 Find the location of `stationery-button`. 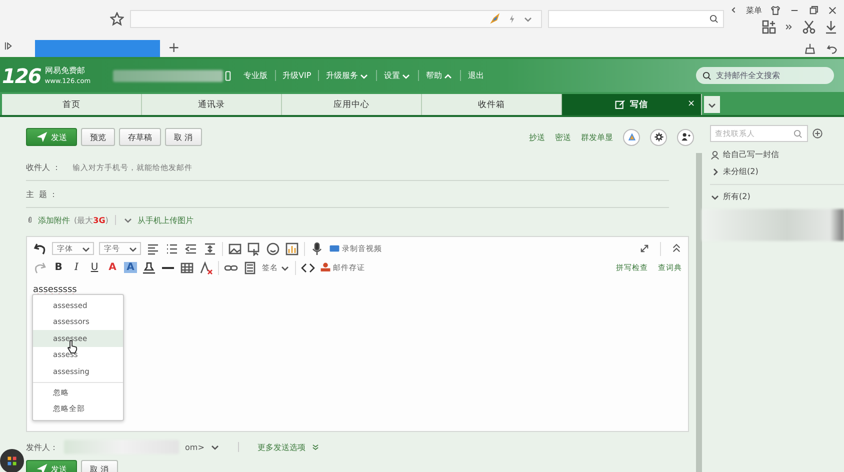

stationery-button is located at coordinates (631, 137).